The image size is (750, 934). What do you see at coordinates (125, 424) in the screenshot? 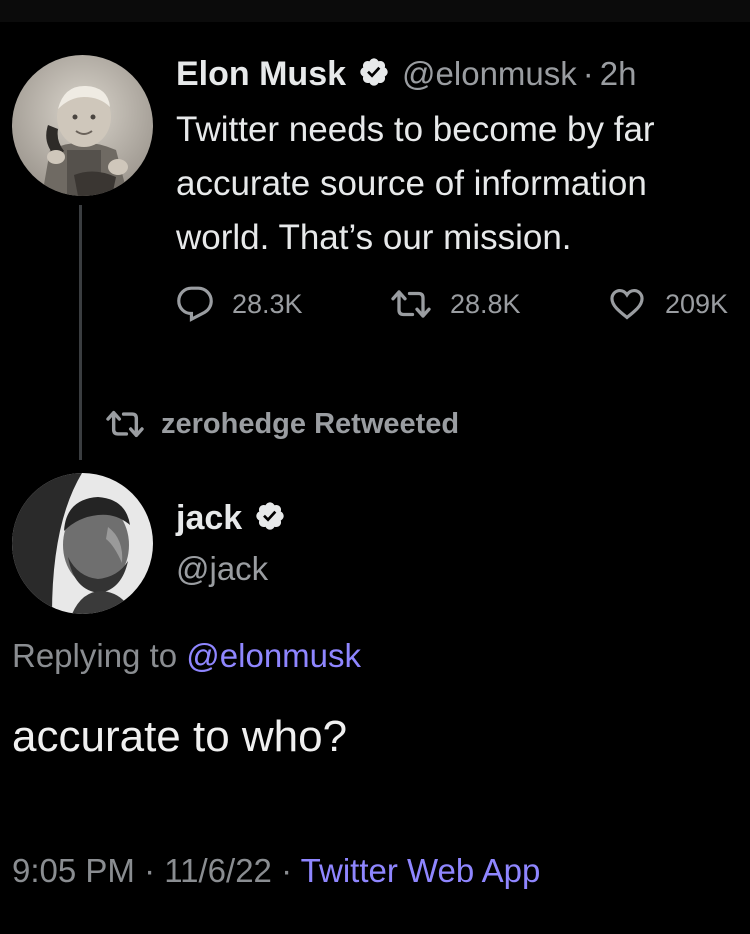
I see `retweet-small-icon` at bounding box center [125, 424].